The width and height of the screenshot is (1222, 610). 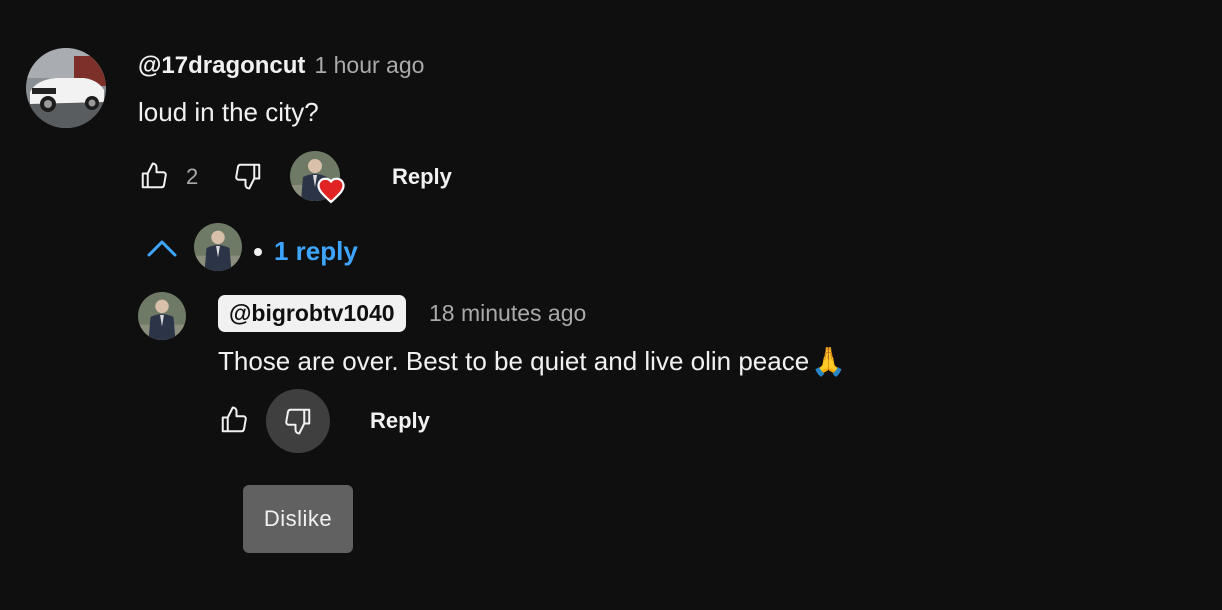 What do you see at coordinates (312, 313) in the screenshot?
I see `reply-author-name: @bigrobtv1040` at bounding box center [312, 313].